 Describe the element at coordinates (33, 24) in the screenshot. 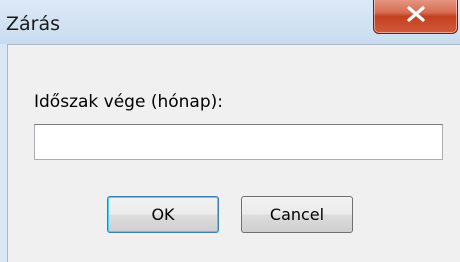

I see `window-title: Zárás` at that location.